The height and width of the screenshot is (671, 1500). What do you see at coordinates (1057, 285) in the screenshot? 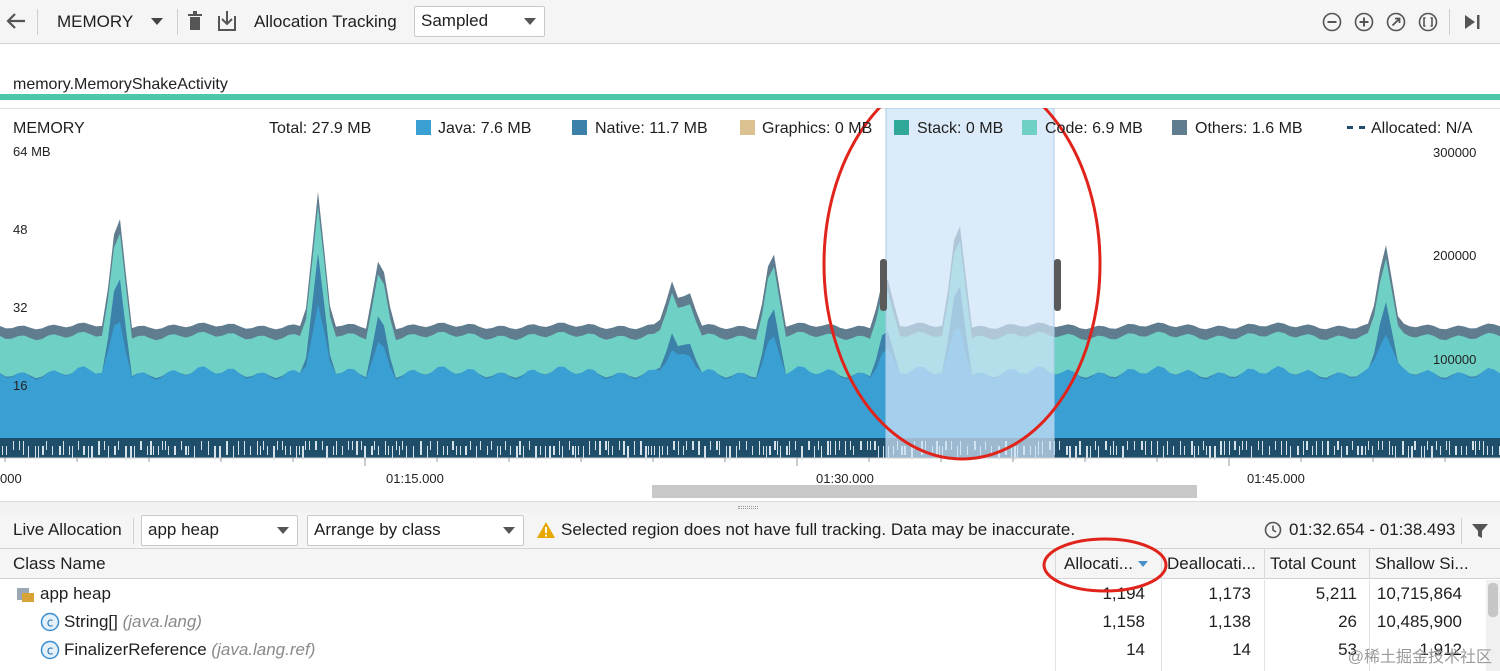
I see `selection-handle-right` at bounding box center [1057, 285].